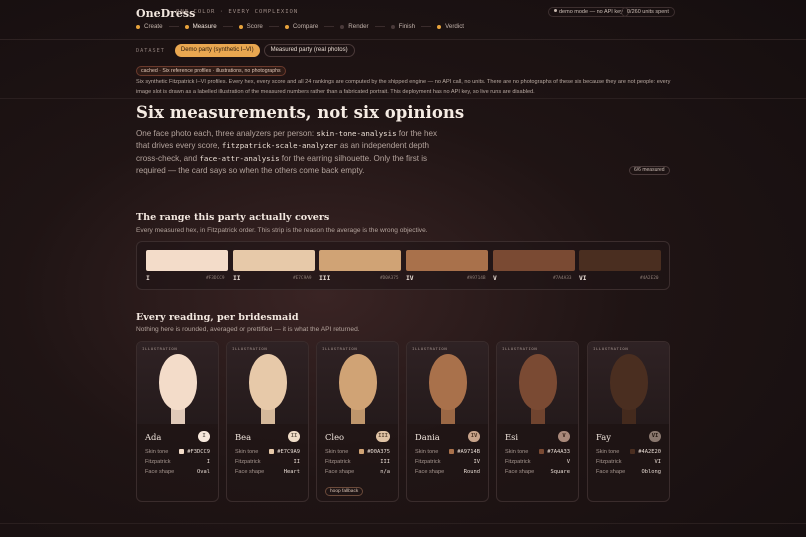 This screenshot has width=806, height=537. I want to click on fitzpatrick-badge: IV, so click(474, 436).